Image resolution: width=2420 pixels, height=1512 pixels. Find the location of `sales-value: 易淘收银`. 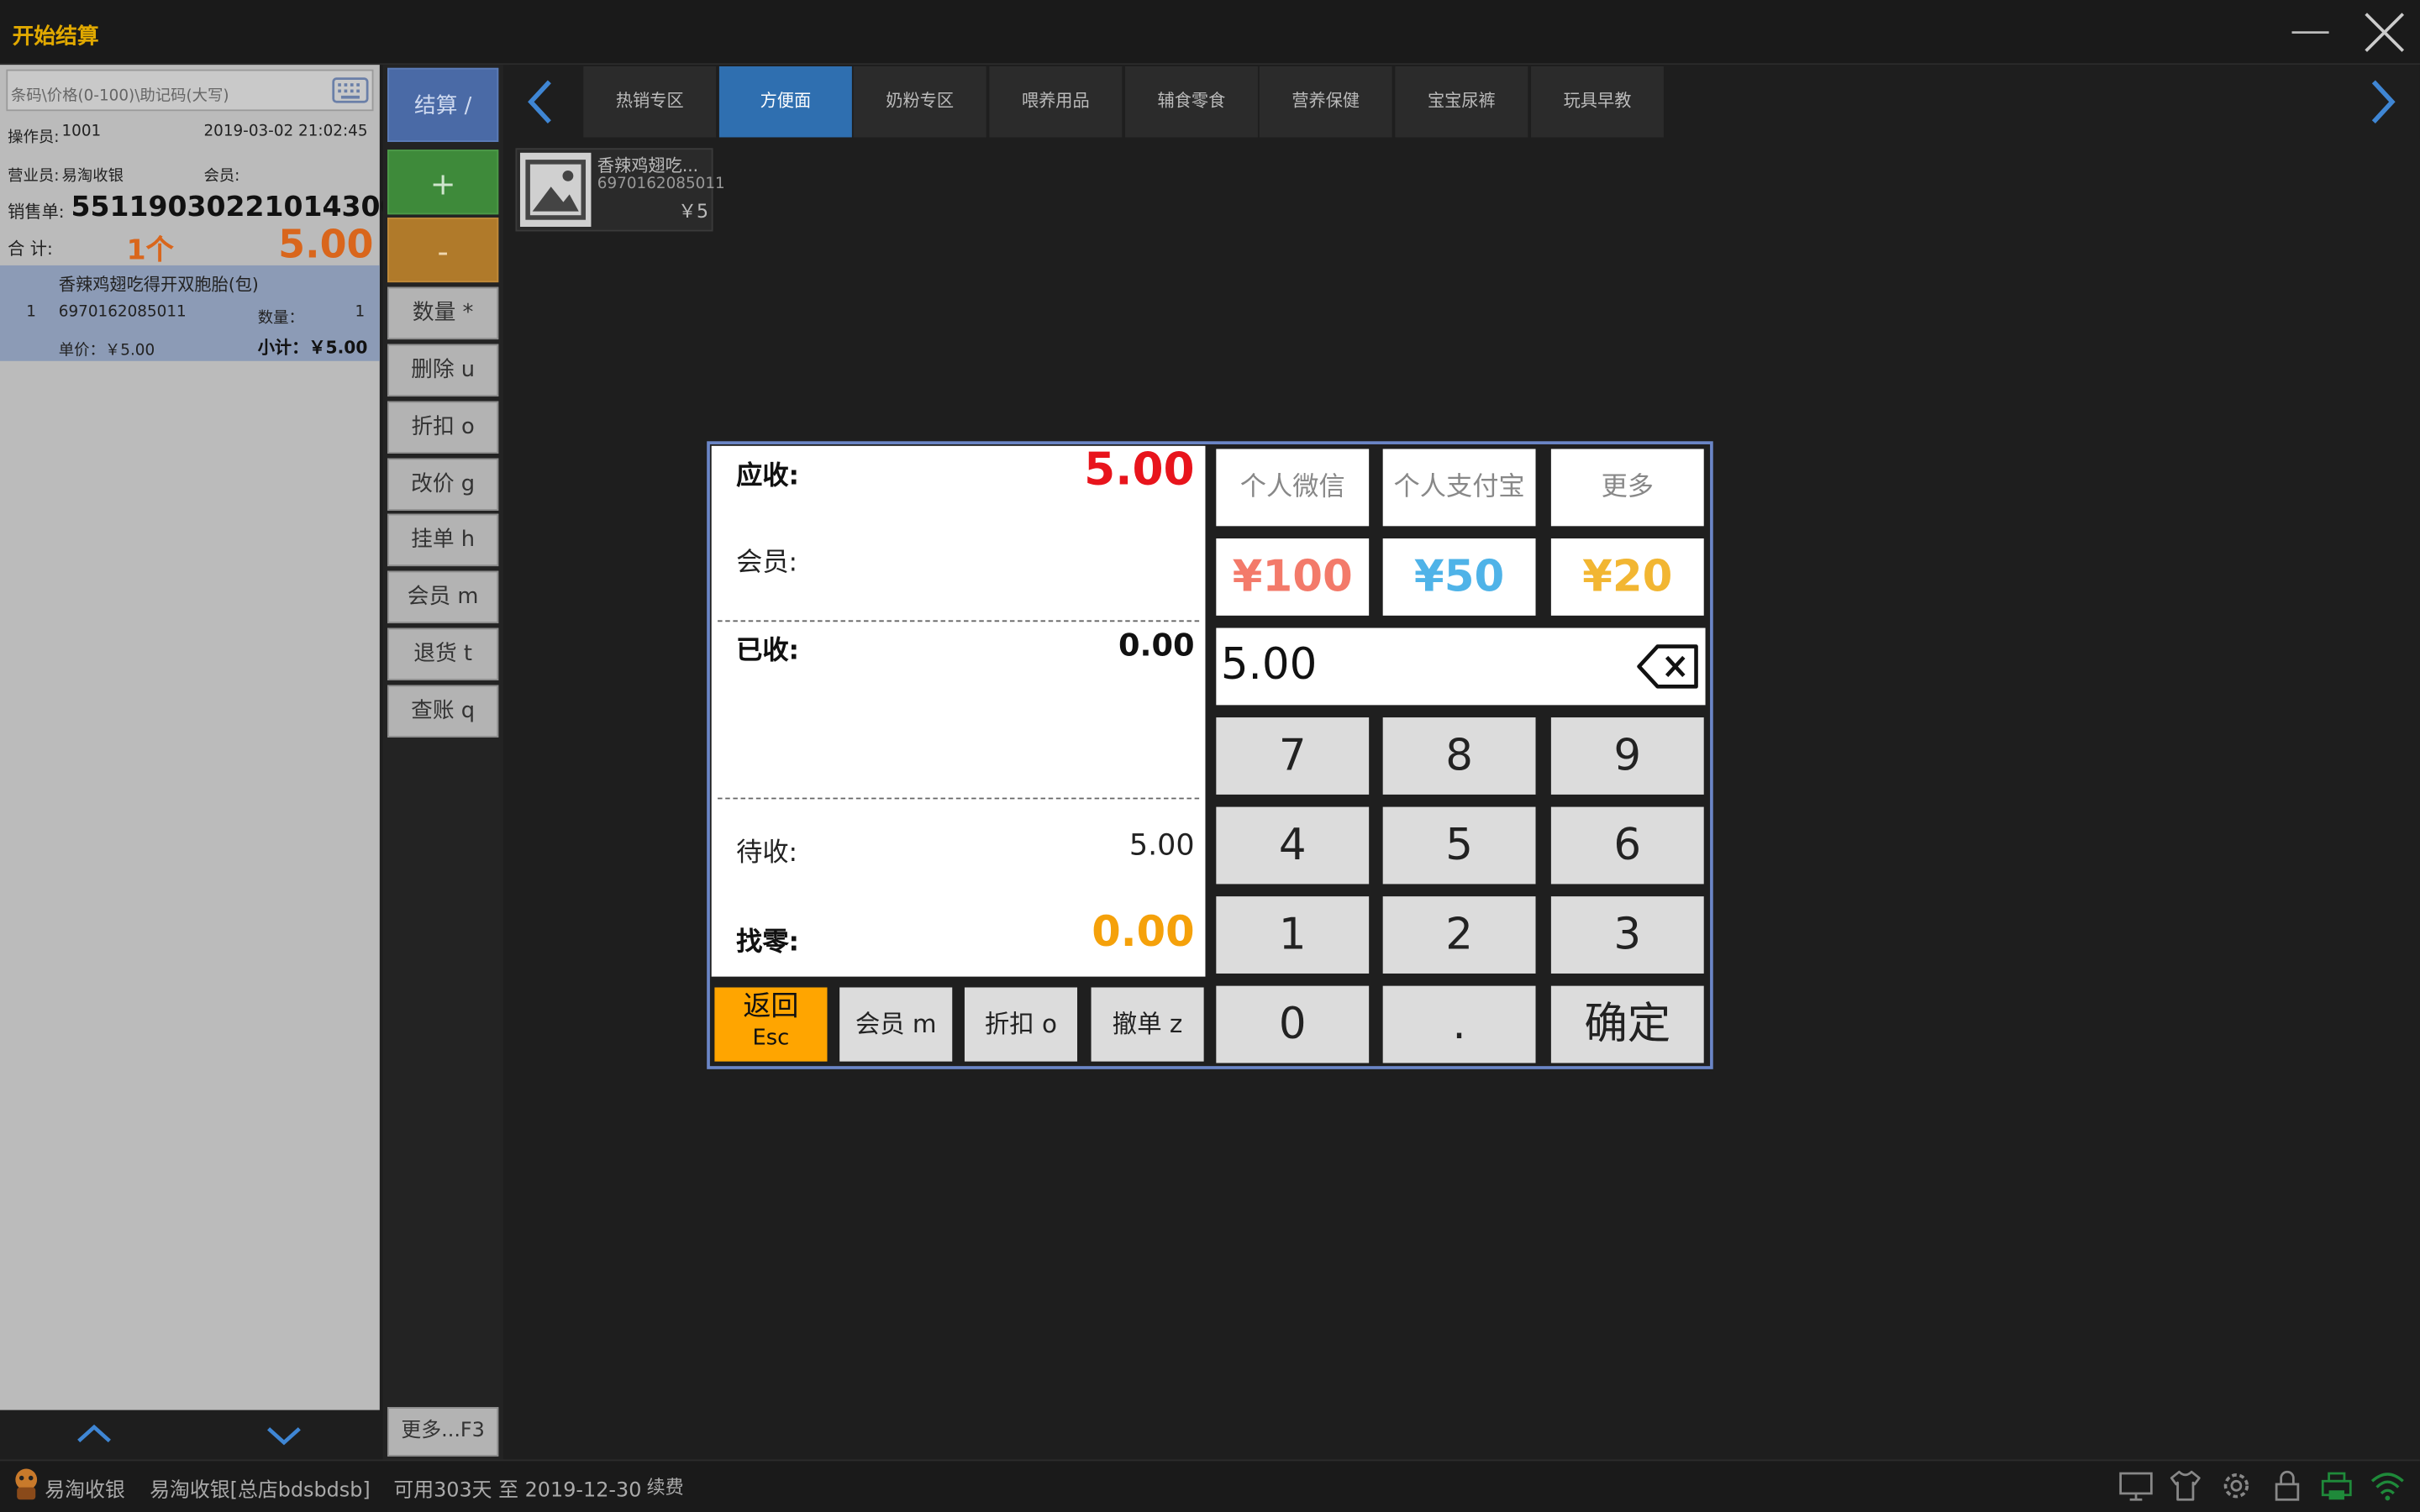

sales-value: 易淘收银 is located at coordinates (92, 177).